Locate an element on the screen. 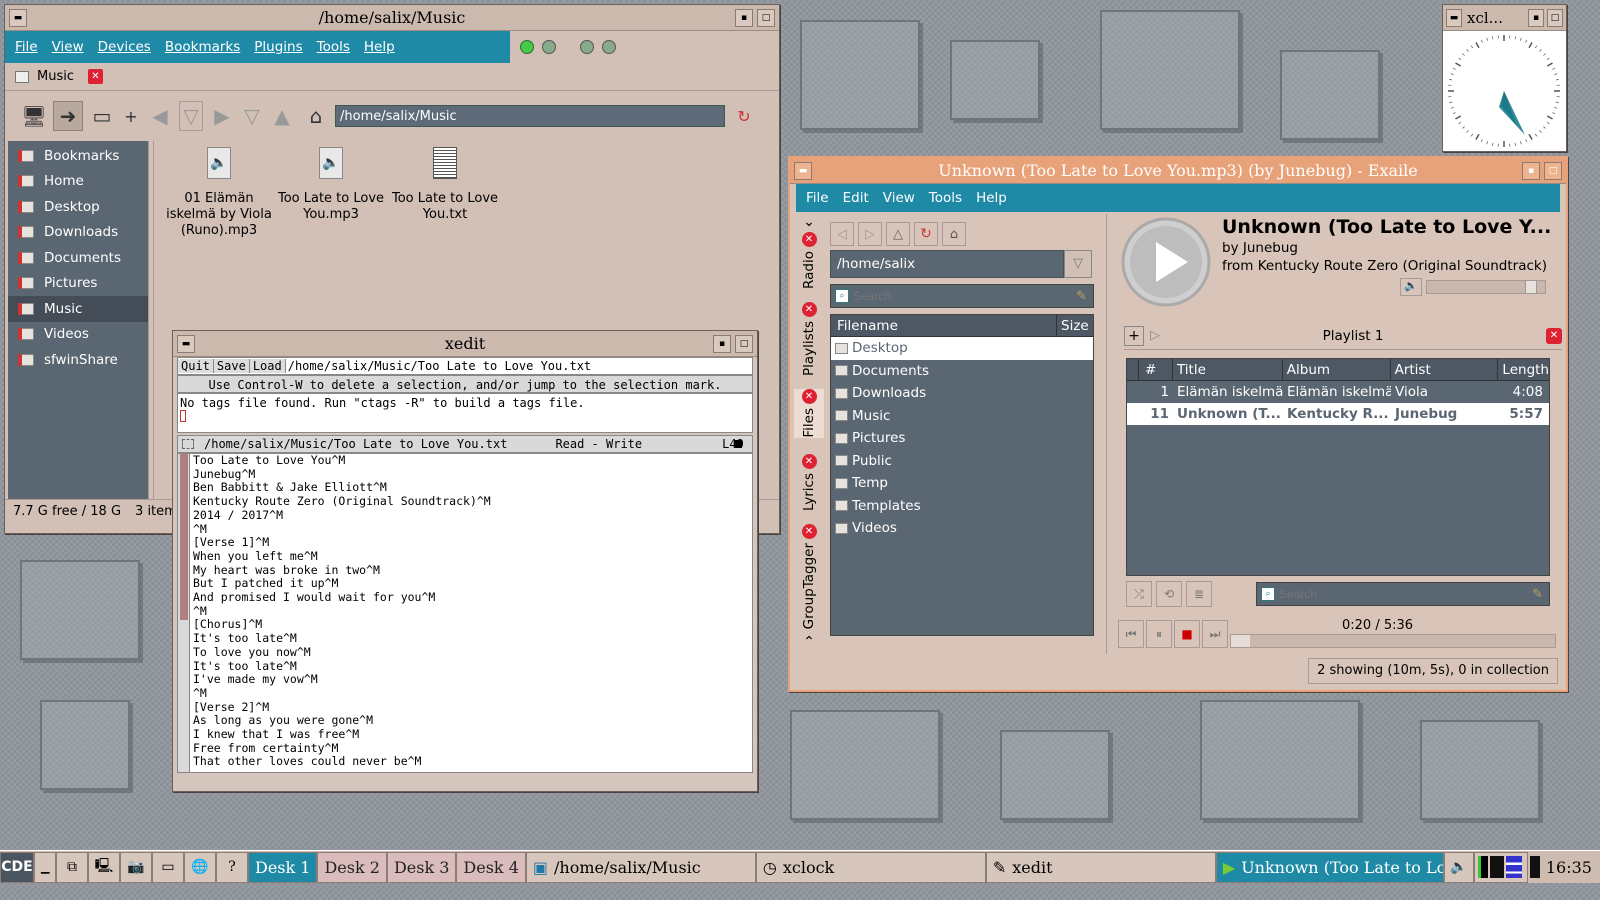 The image size is (1600, 900). menu-devices: Devices is located at coordinates (124, 47).